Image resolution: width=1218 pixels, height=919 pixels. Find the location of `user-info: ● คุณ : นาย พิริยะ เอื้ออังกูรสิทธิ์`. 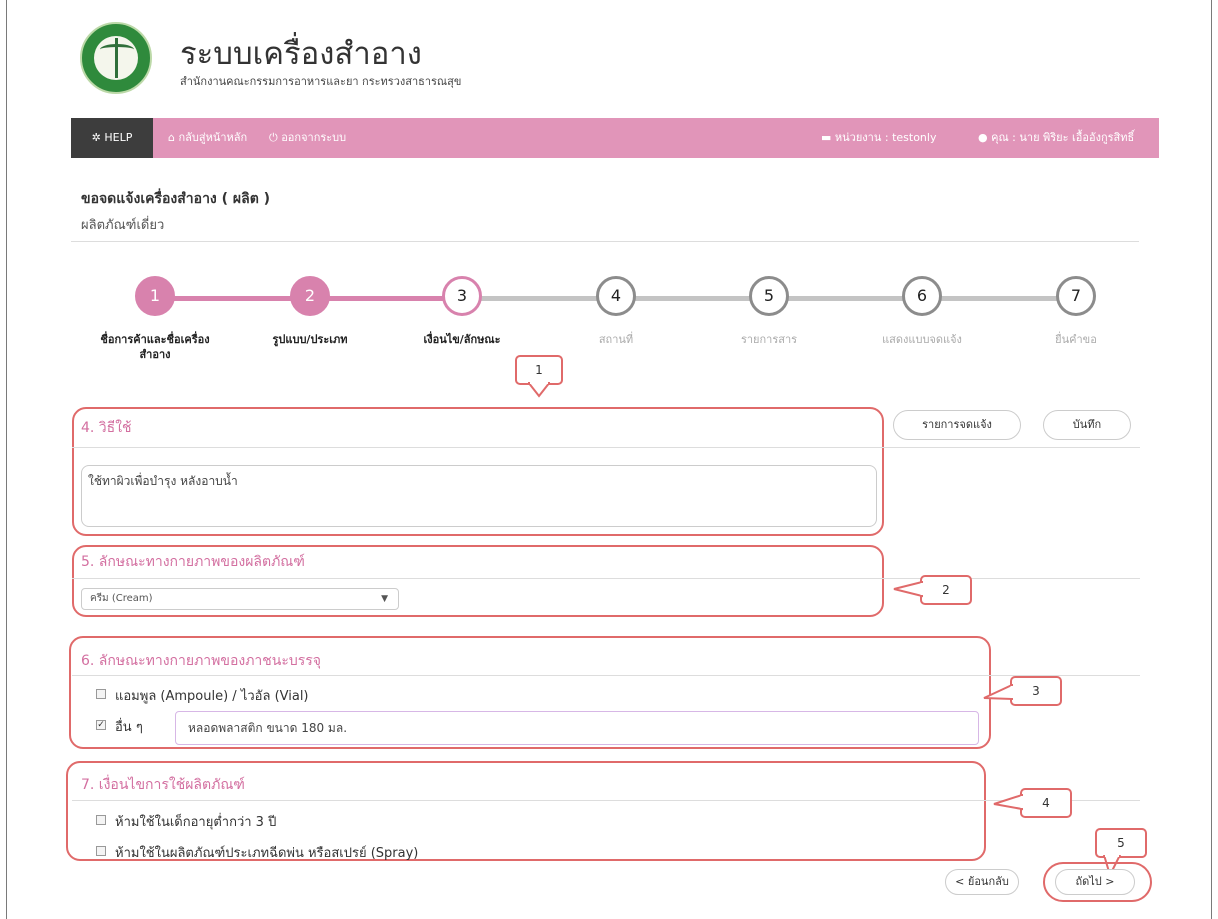

user-info: ● คุณ : นาย พิริยะ เอื้ออังกูรสิทธิ์ is located at coordinates (1056, 138).